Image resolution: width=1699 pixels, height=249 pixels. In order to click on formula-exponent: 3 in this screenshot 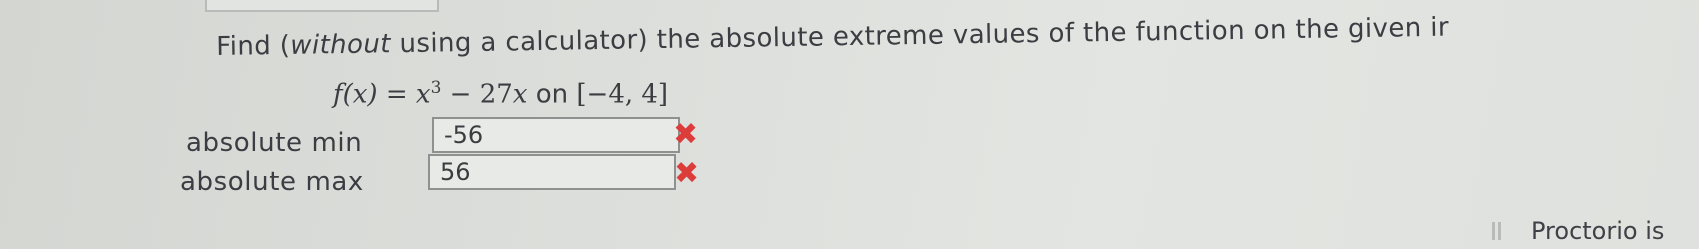, I will do `click(436, 88)`.